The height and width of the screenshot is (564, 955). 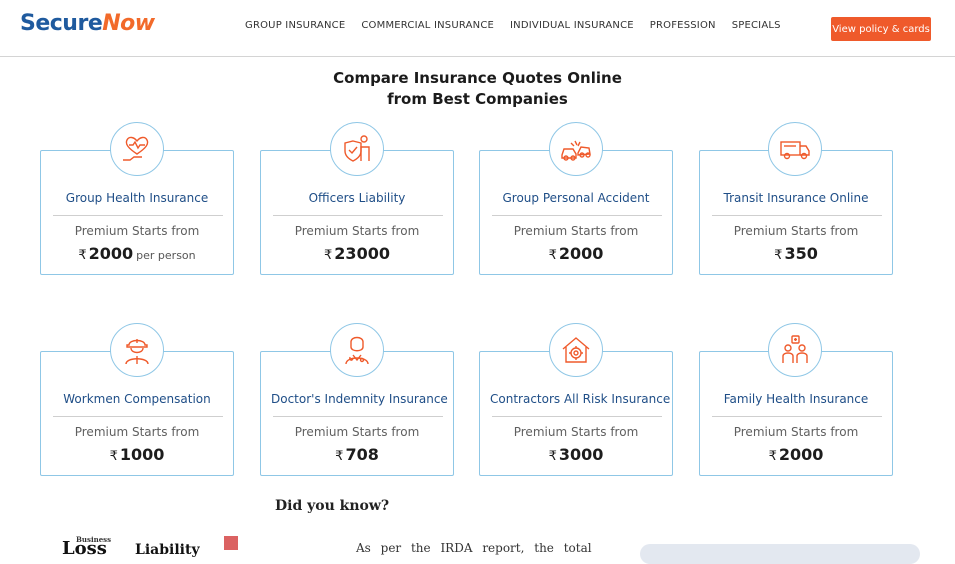 I want to click on car-accident-icon, so click(x=576, y=149).